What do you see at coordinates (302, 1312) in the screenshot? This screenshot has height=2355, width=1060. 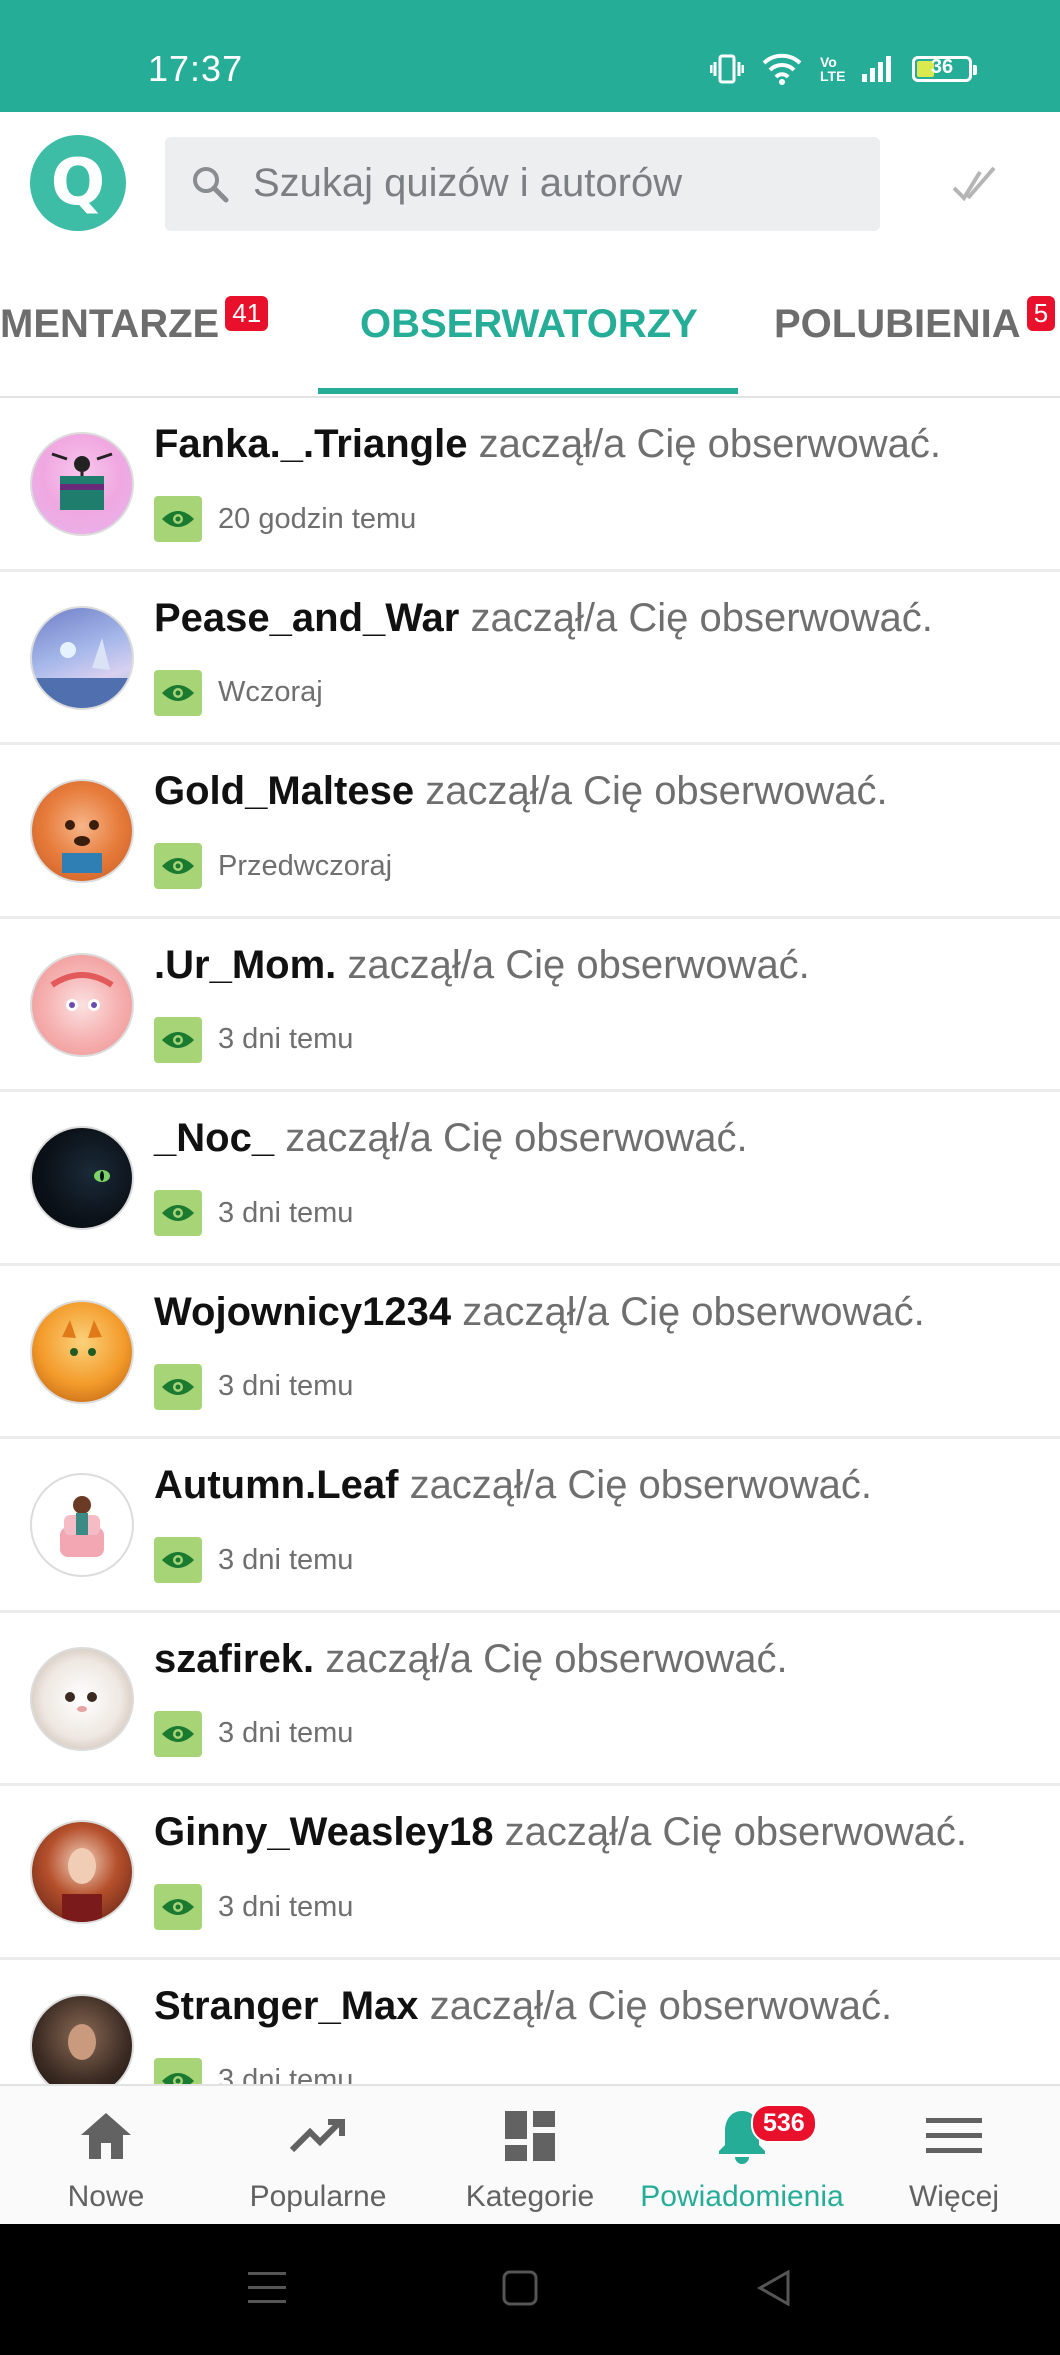 I see `username: Wojownicy1234` at bounding box center [302, 1312].